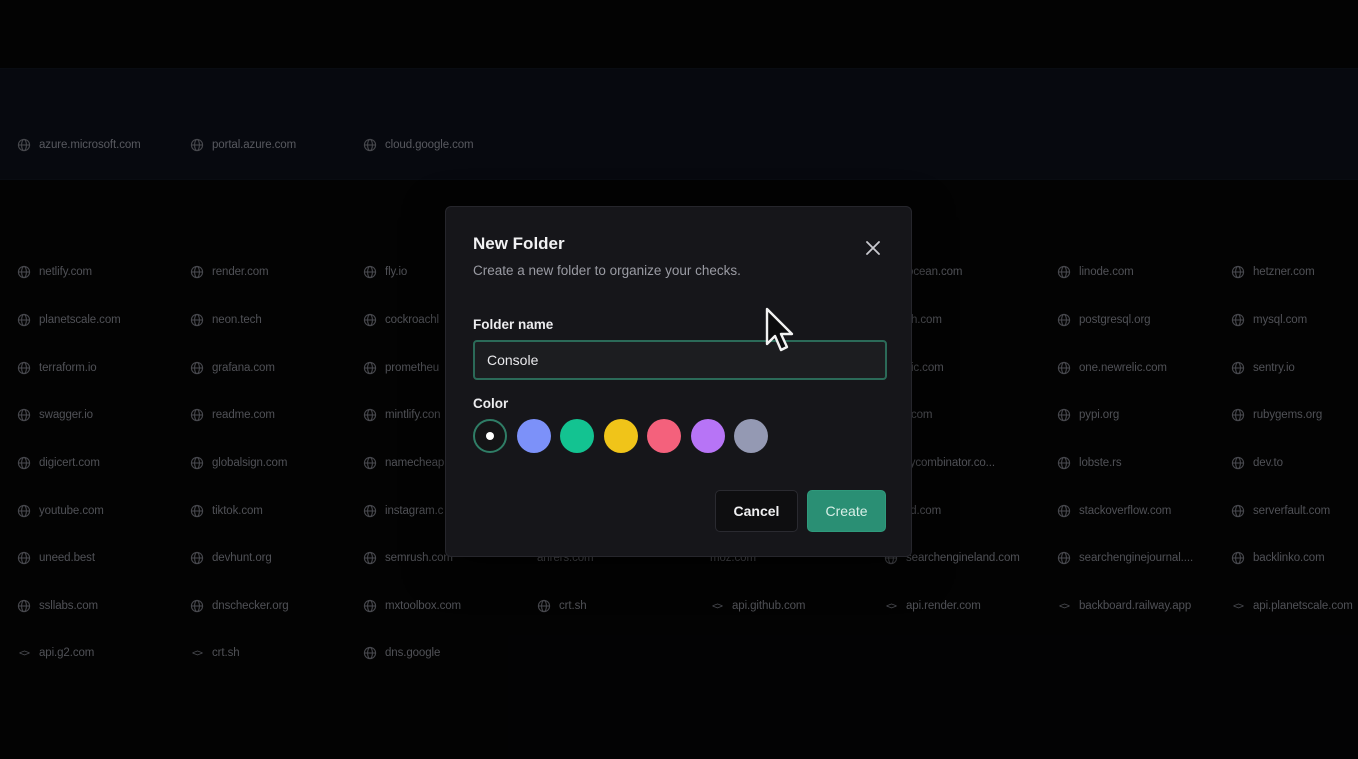  What do you see at coordinates (680, 360) in the screenshot?
I see `folder-name-input` at bounding box center [680, 360].